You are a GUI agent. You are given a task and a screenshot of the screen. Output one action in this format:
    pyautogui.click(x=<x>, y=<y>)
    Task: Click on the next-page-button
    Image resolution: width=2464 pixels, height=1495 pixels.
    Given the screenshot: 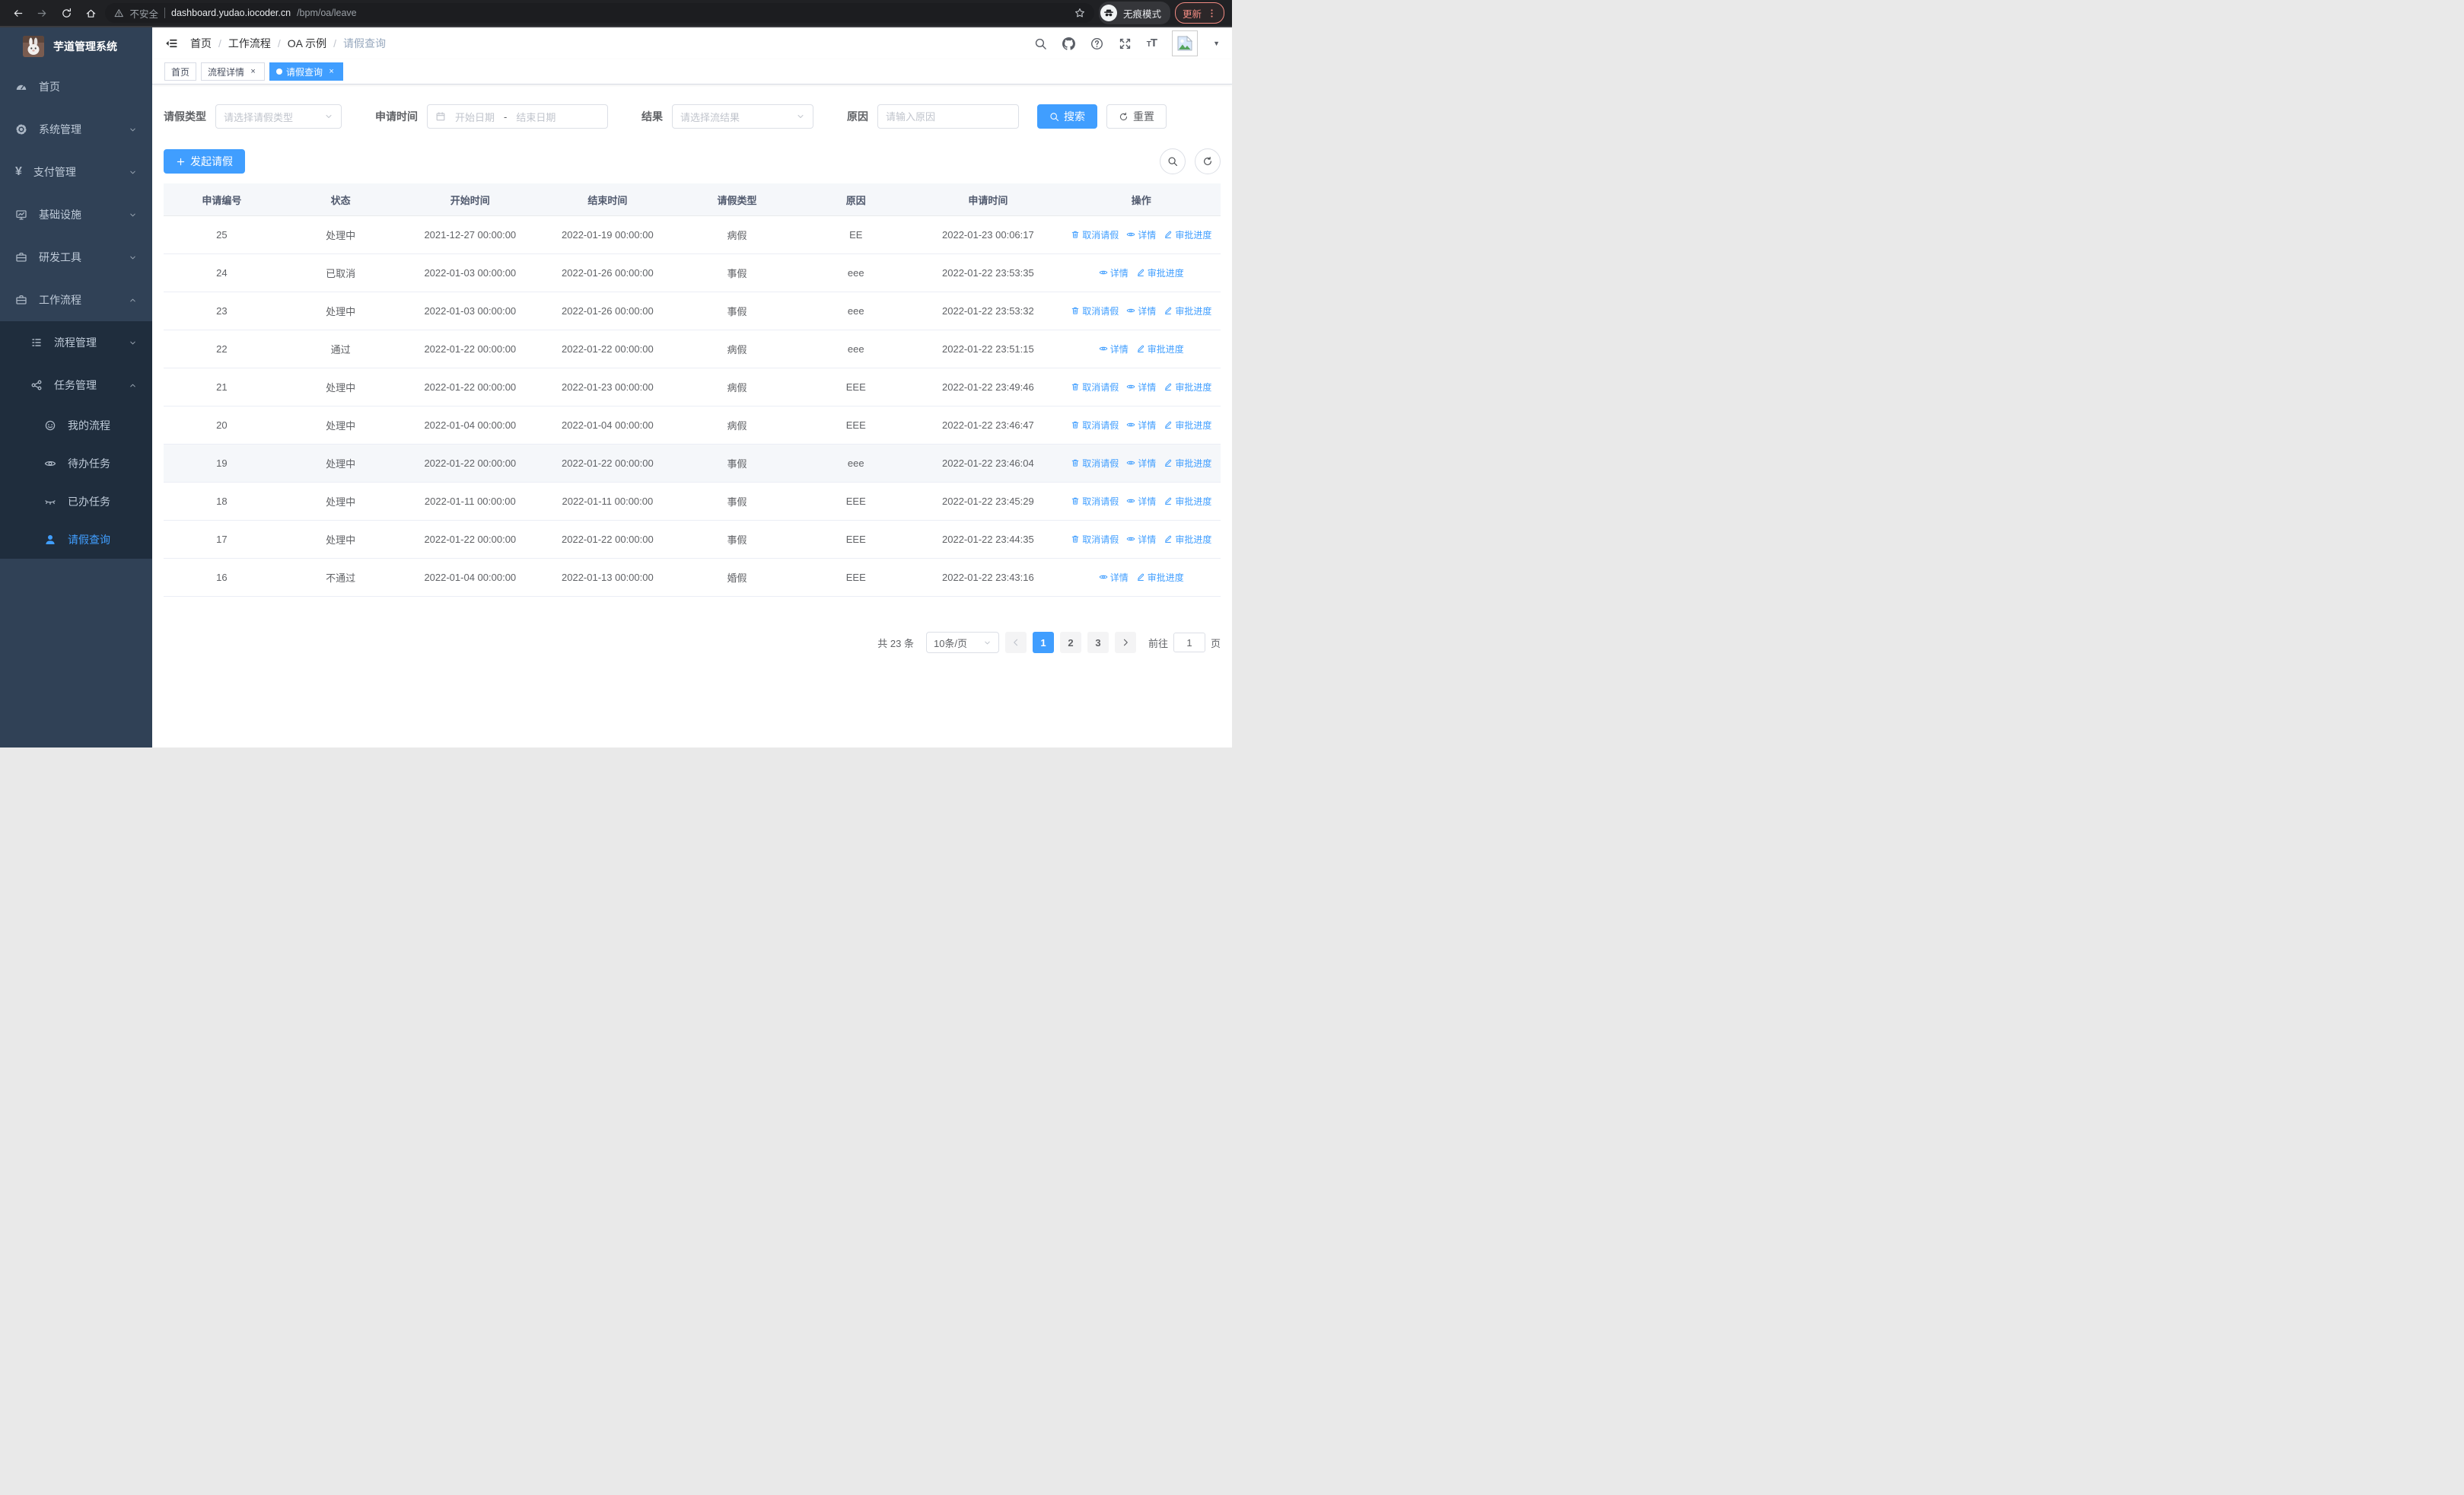 What is the action you would take?
    pyautogui.click(x=1125, y=643)
    